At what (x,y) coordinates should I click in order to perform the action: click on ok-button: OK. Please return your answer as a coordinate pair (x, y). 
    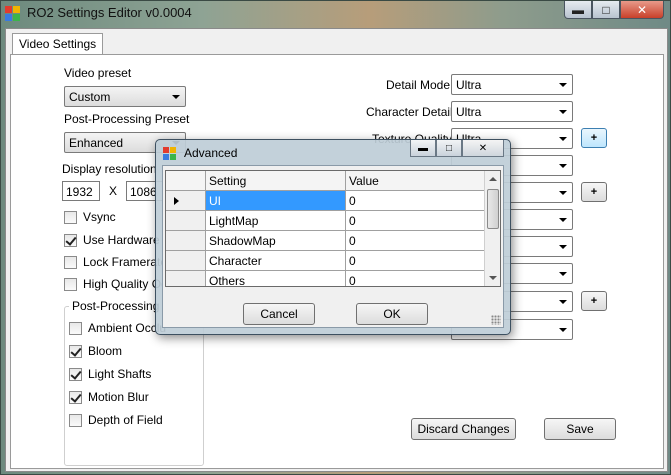
    Looking at the image, I should click on (392, 314).